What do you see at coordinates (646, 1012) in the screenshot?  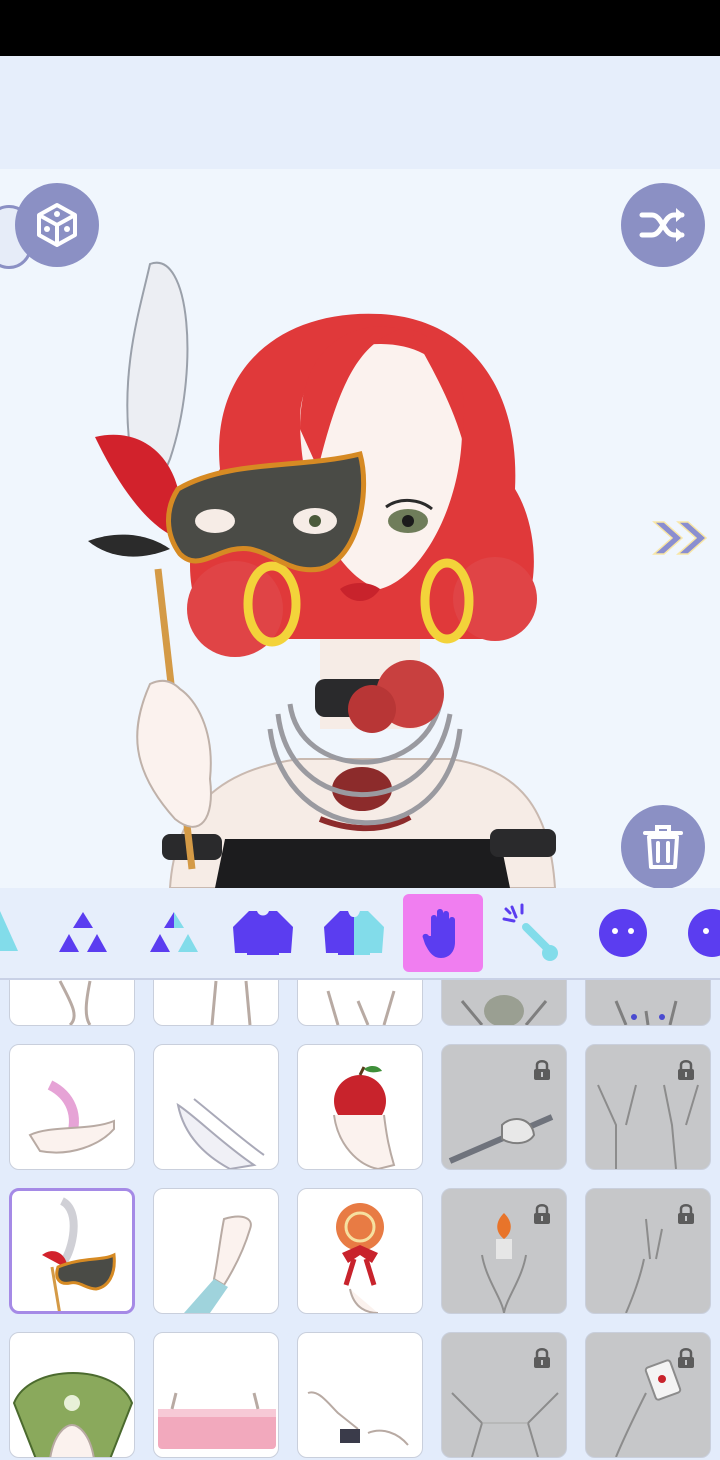 I see `hands-claws-art` at bounding box center [646, 1012].